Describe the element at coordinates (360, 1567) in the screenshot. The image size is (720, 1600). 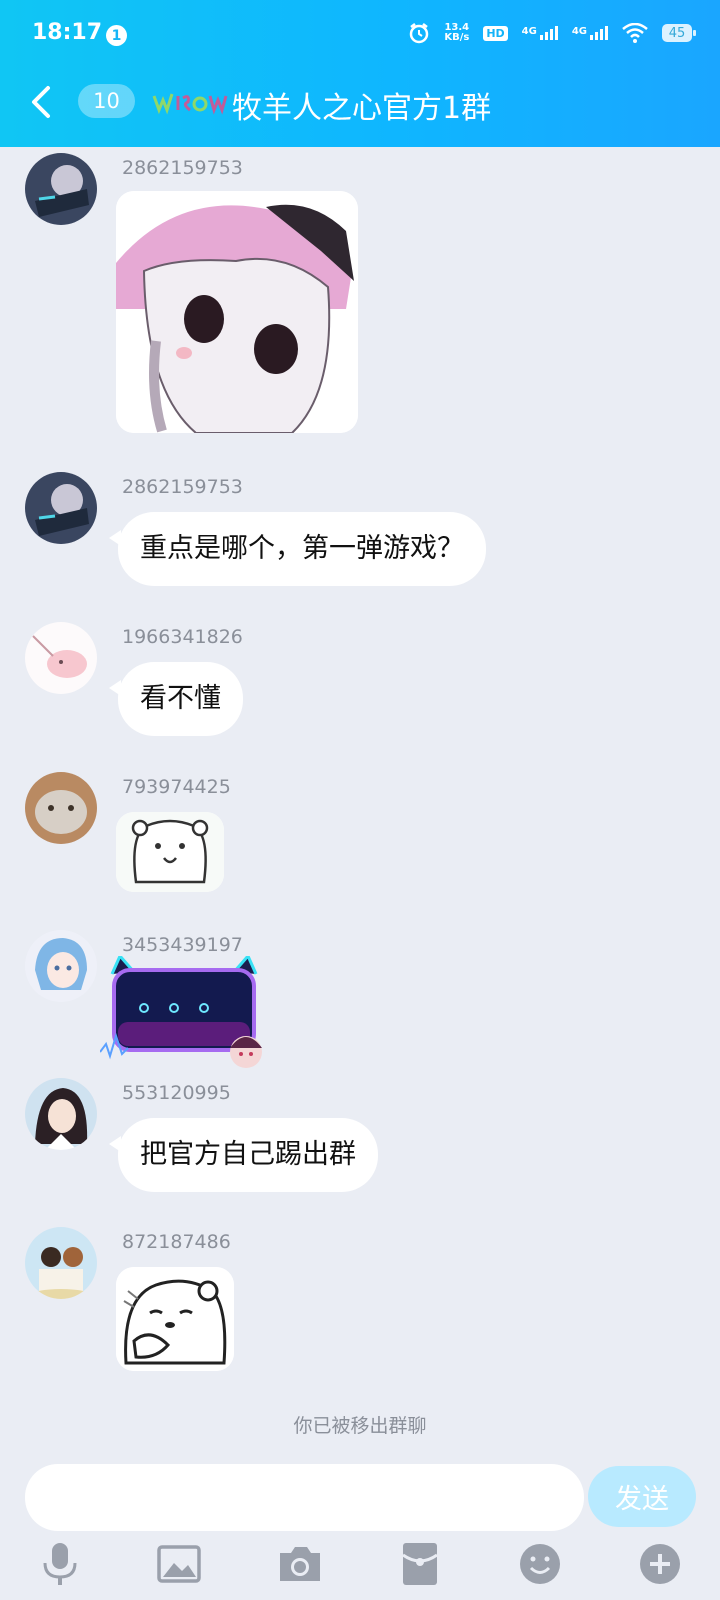
I see `input-toolbar` at that location.